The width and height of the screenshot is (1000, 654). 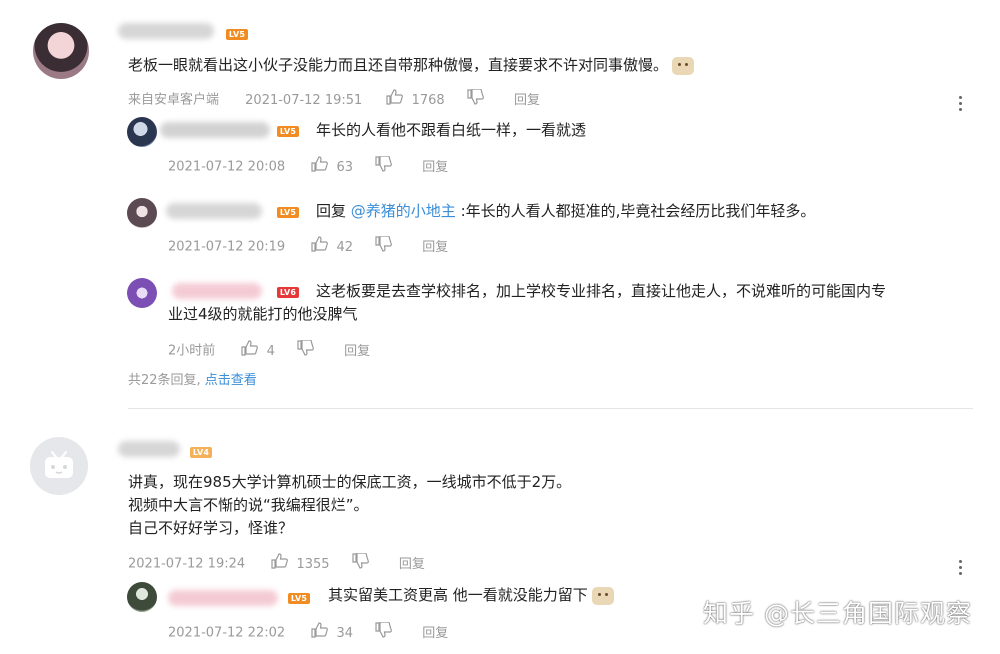 I want to click on like-count: 4, so click(x=270, y=351).